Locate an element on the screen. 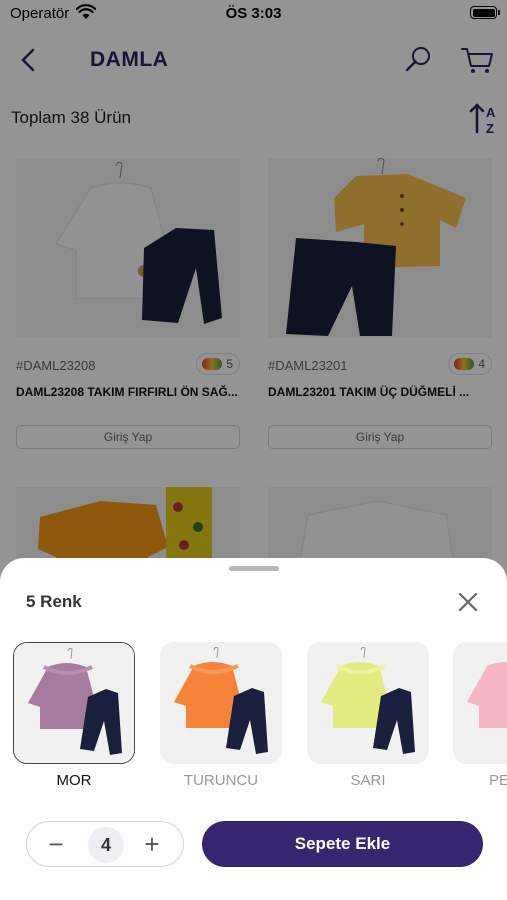 The image size is (507, 900). close-icon is located at coordinates (468, 602).